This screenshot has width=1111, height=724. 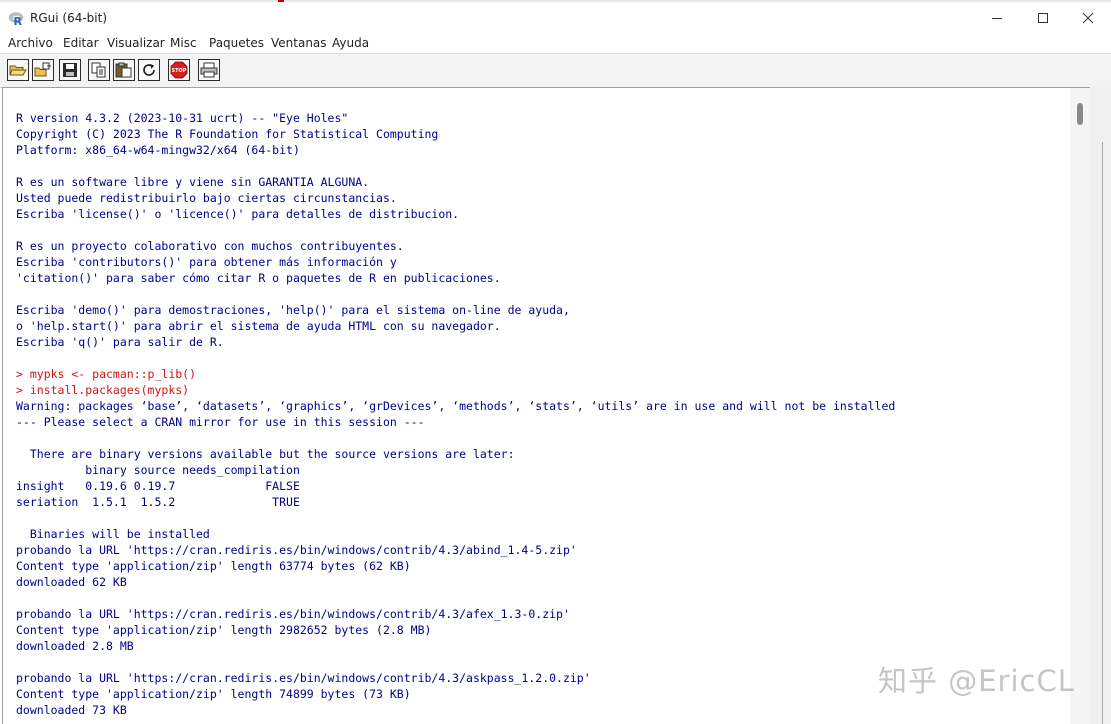 I want to click on close-button, so click(x=1088, y=17).